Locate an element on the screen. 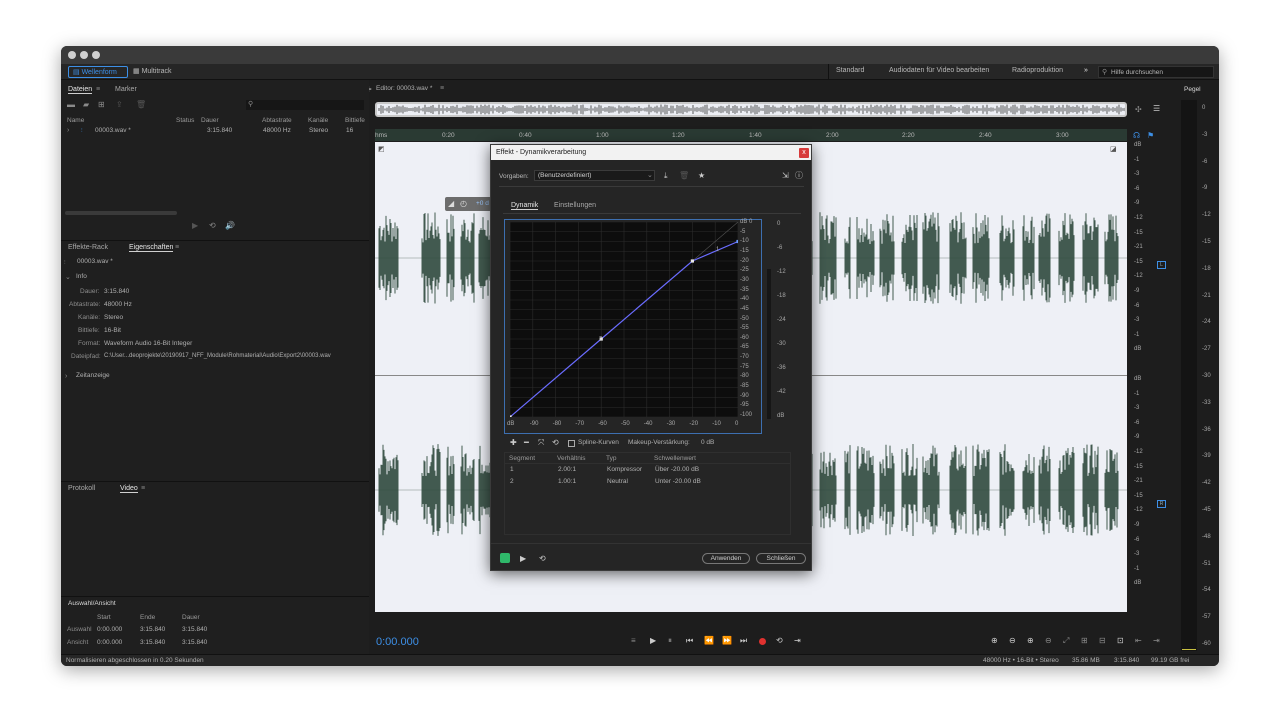  chevron-down-icon: ⌄ is located at coordinates (68, 278).